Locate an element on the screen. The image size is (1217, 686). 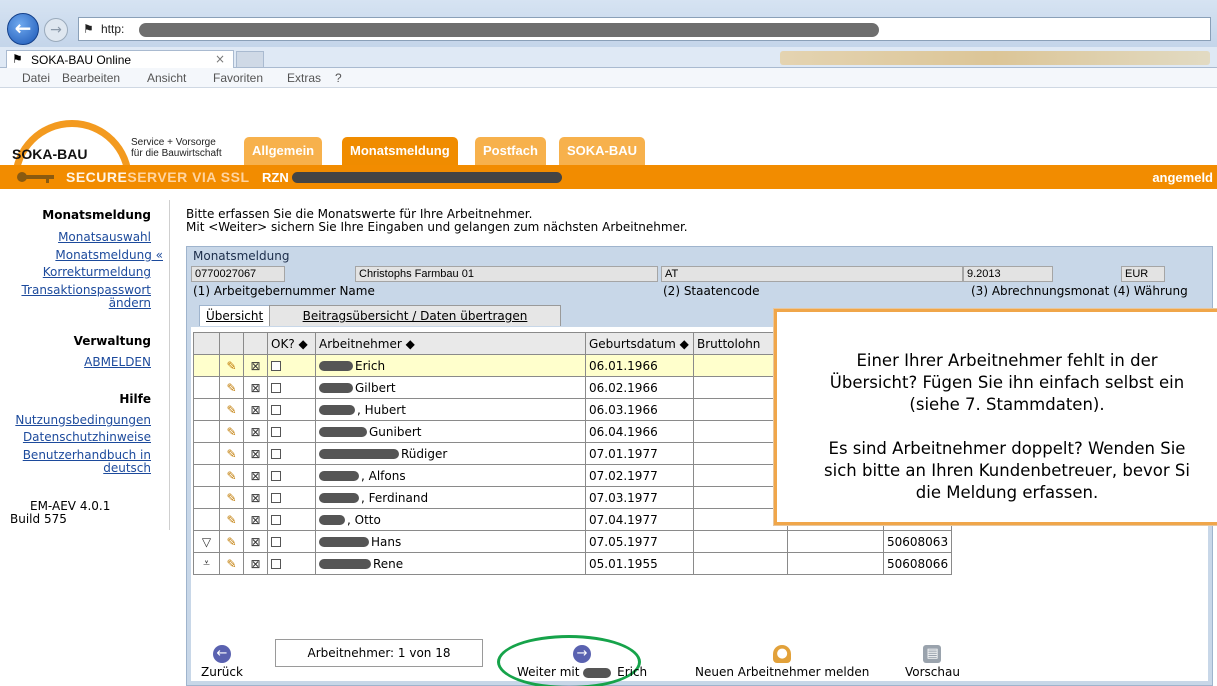
employee-name-cell: , Alfons is located at coordinates (450, 475).